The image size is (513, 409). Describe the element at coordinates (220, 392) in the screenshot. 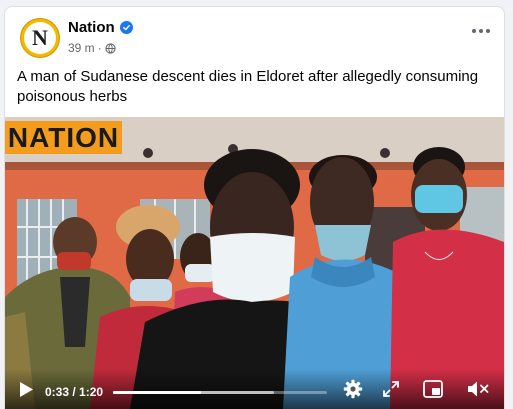

I see `progress-bar` at that location.